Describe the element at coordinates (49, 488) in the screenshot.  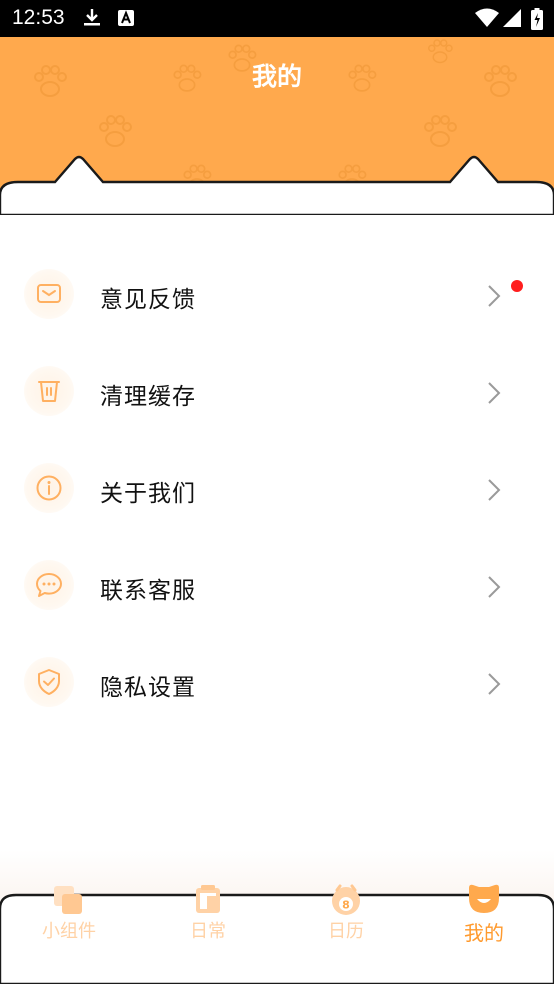
I see `info-icon` at that location.